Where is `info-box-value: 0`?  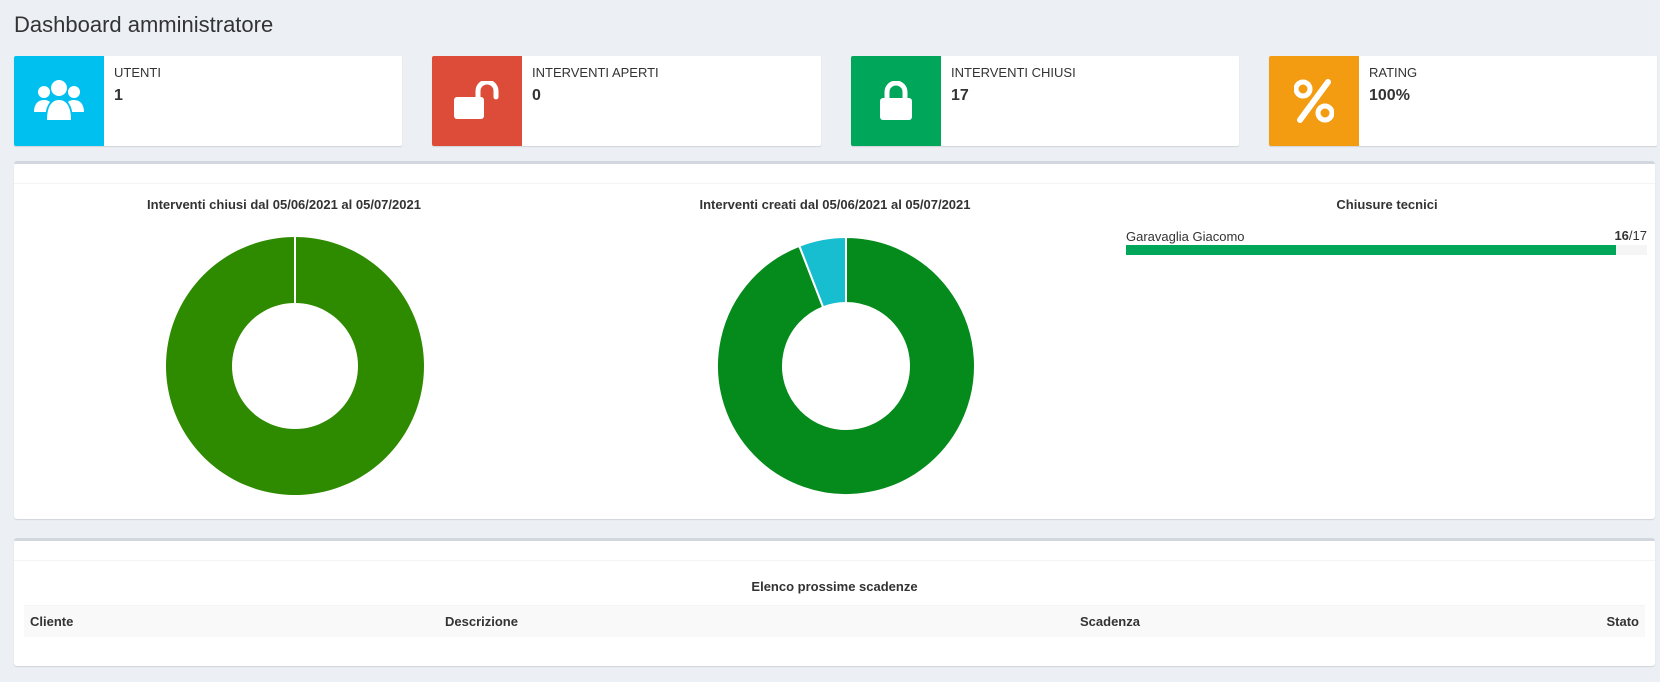 info-box-value: 0 is located at coordinates (536, 95).